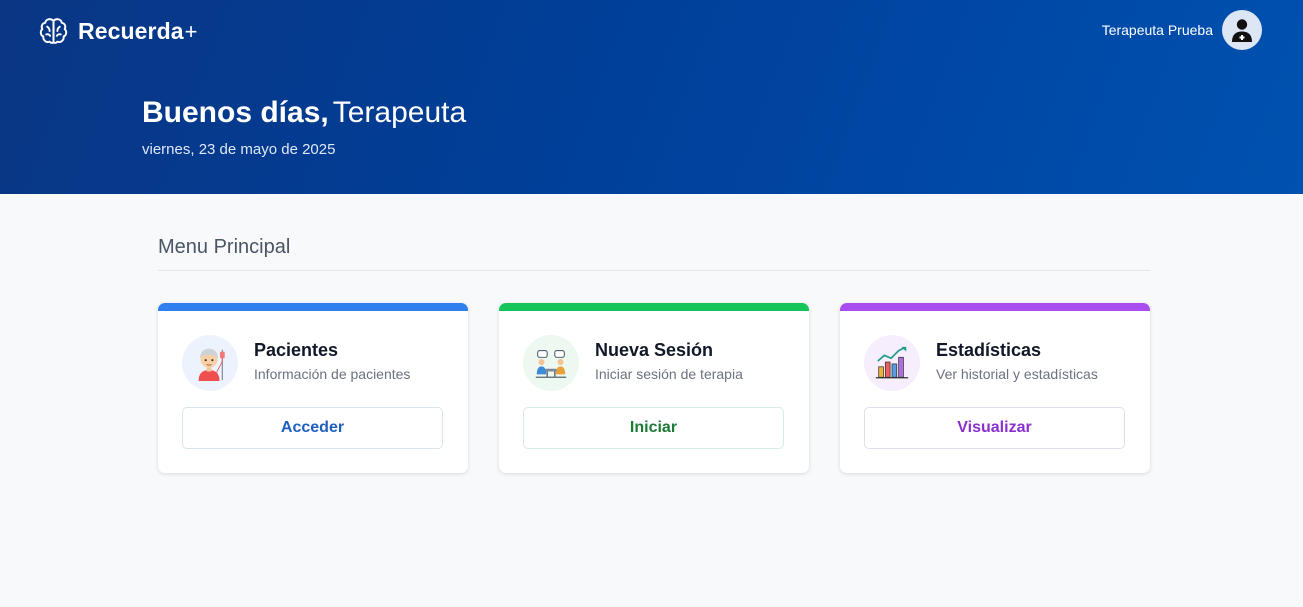  I want to click on therapy-session-icon, so click(551, 364).